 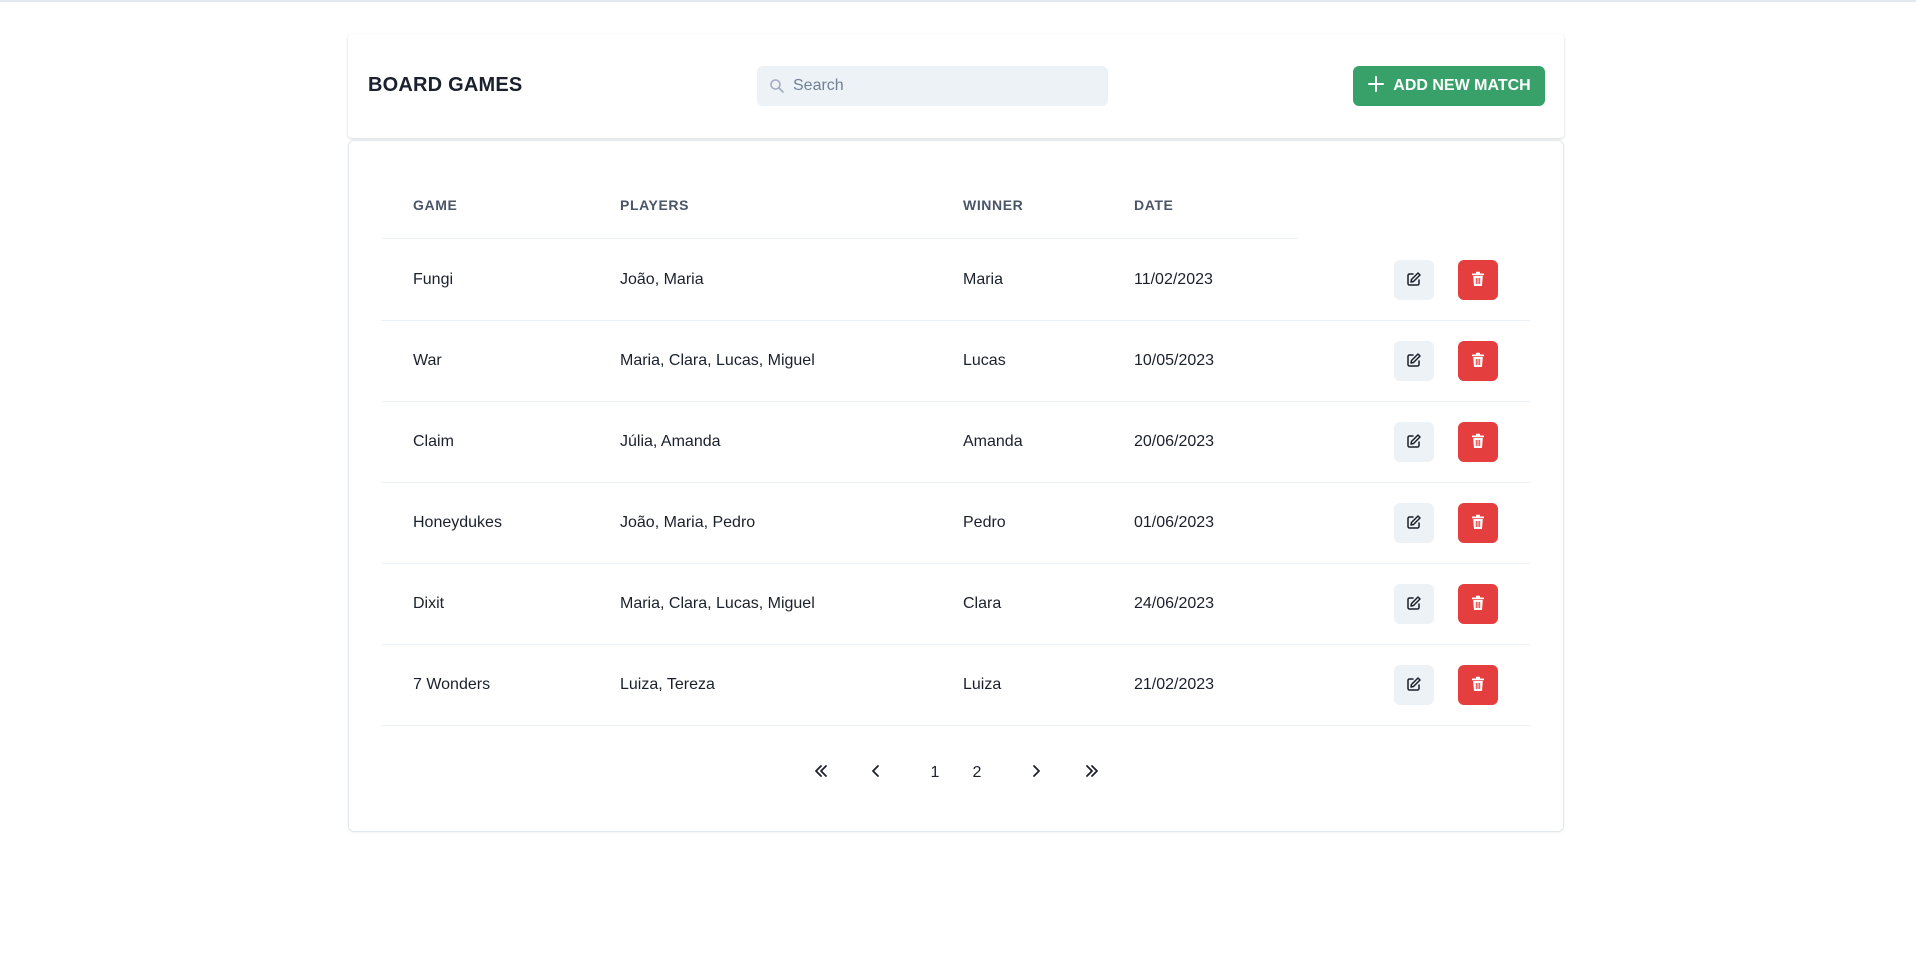 I want to click on game-cell: 7 Wonders, so click(x=452, y=684).